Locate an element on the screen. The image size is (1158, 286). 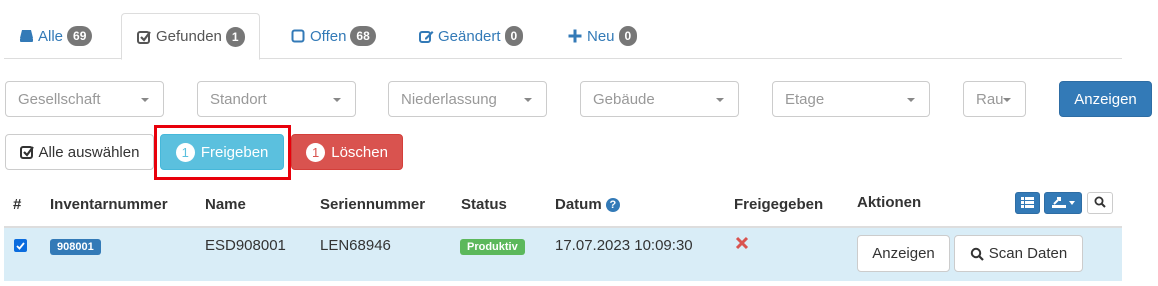
scan-data-button: Scan Daten is located at coordinates (1018, 253).